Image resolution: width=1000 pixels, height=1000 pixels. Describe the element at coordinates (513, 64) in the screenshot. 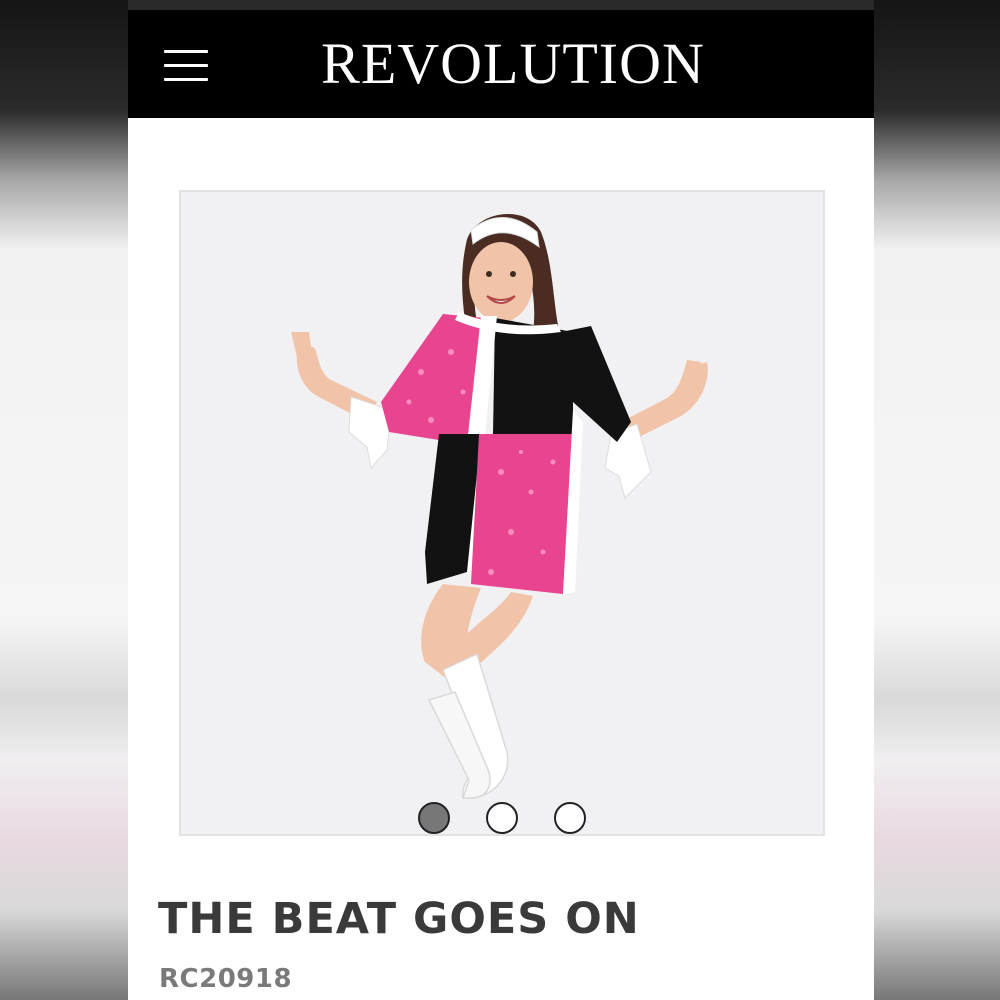

I see `brand-logo: REVOLUTION` at that location.